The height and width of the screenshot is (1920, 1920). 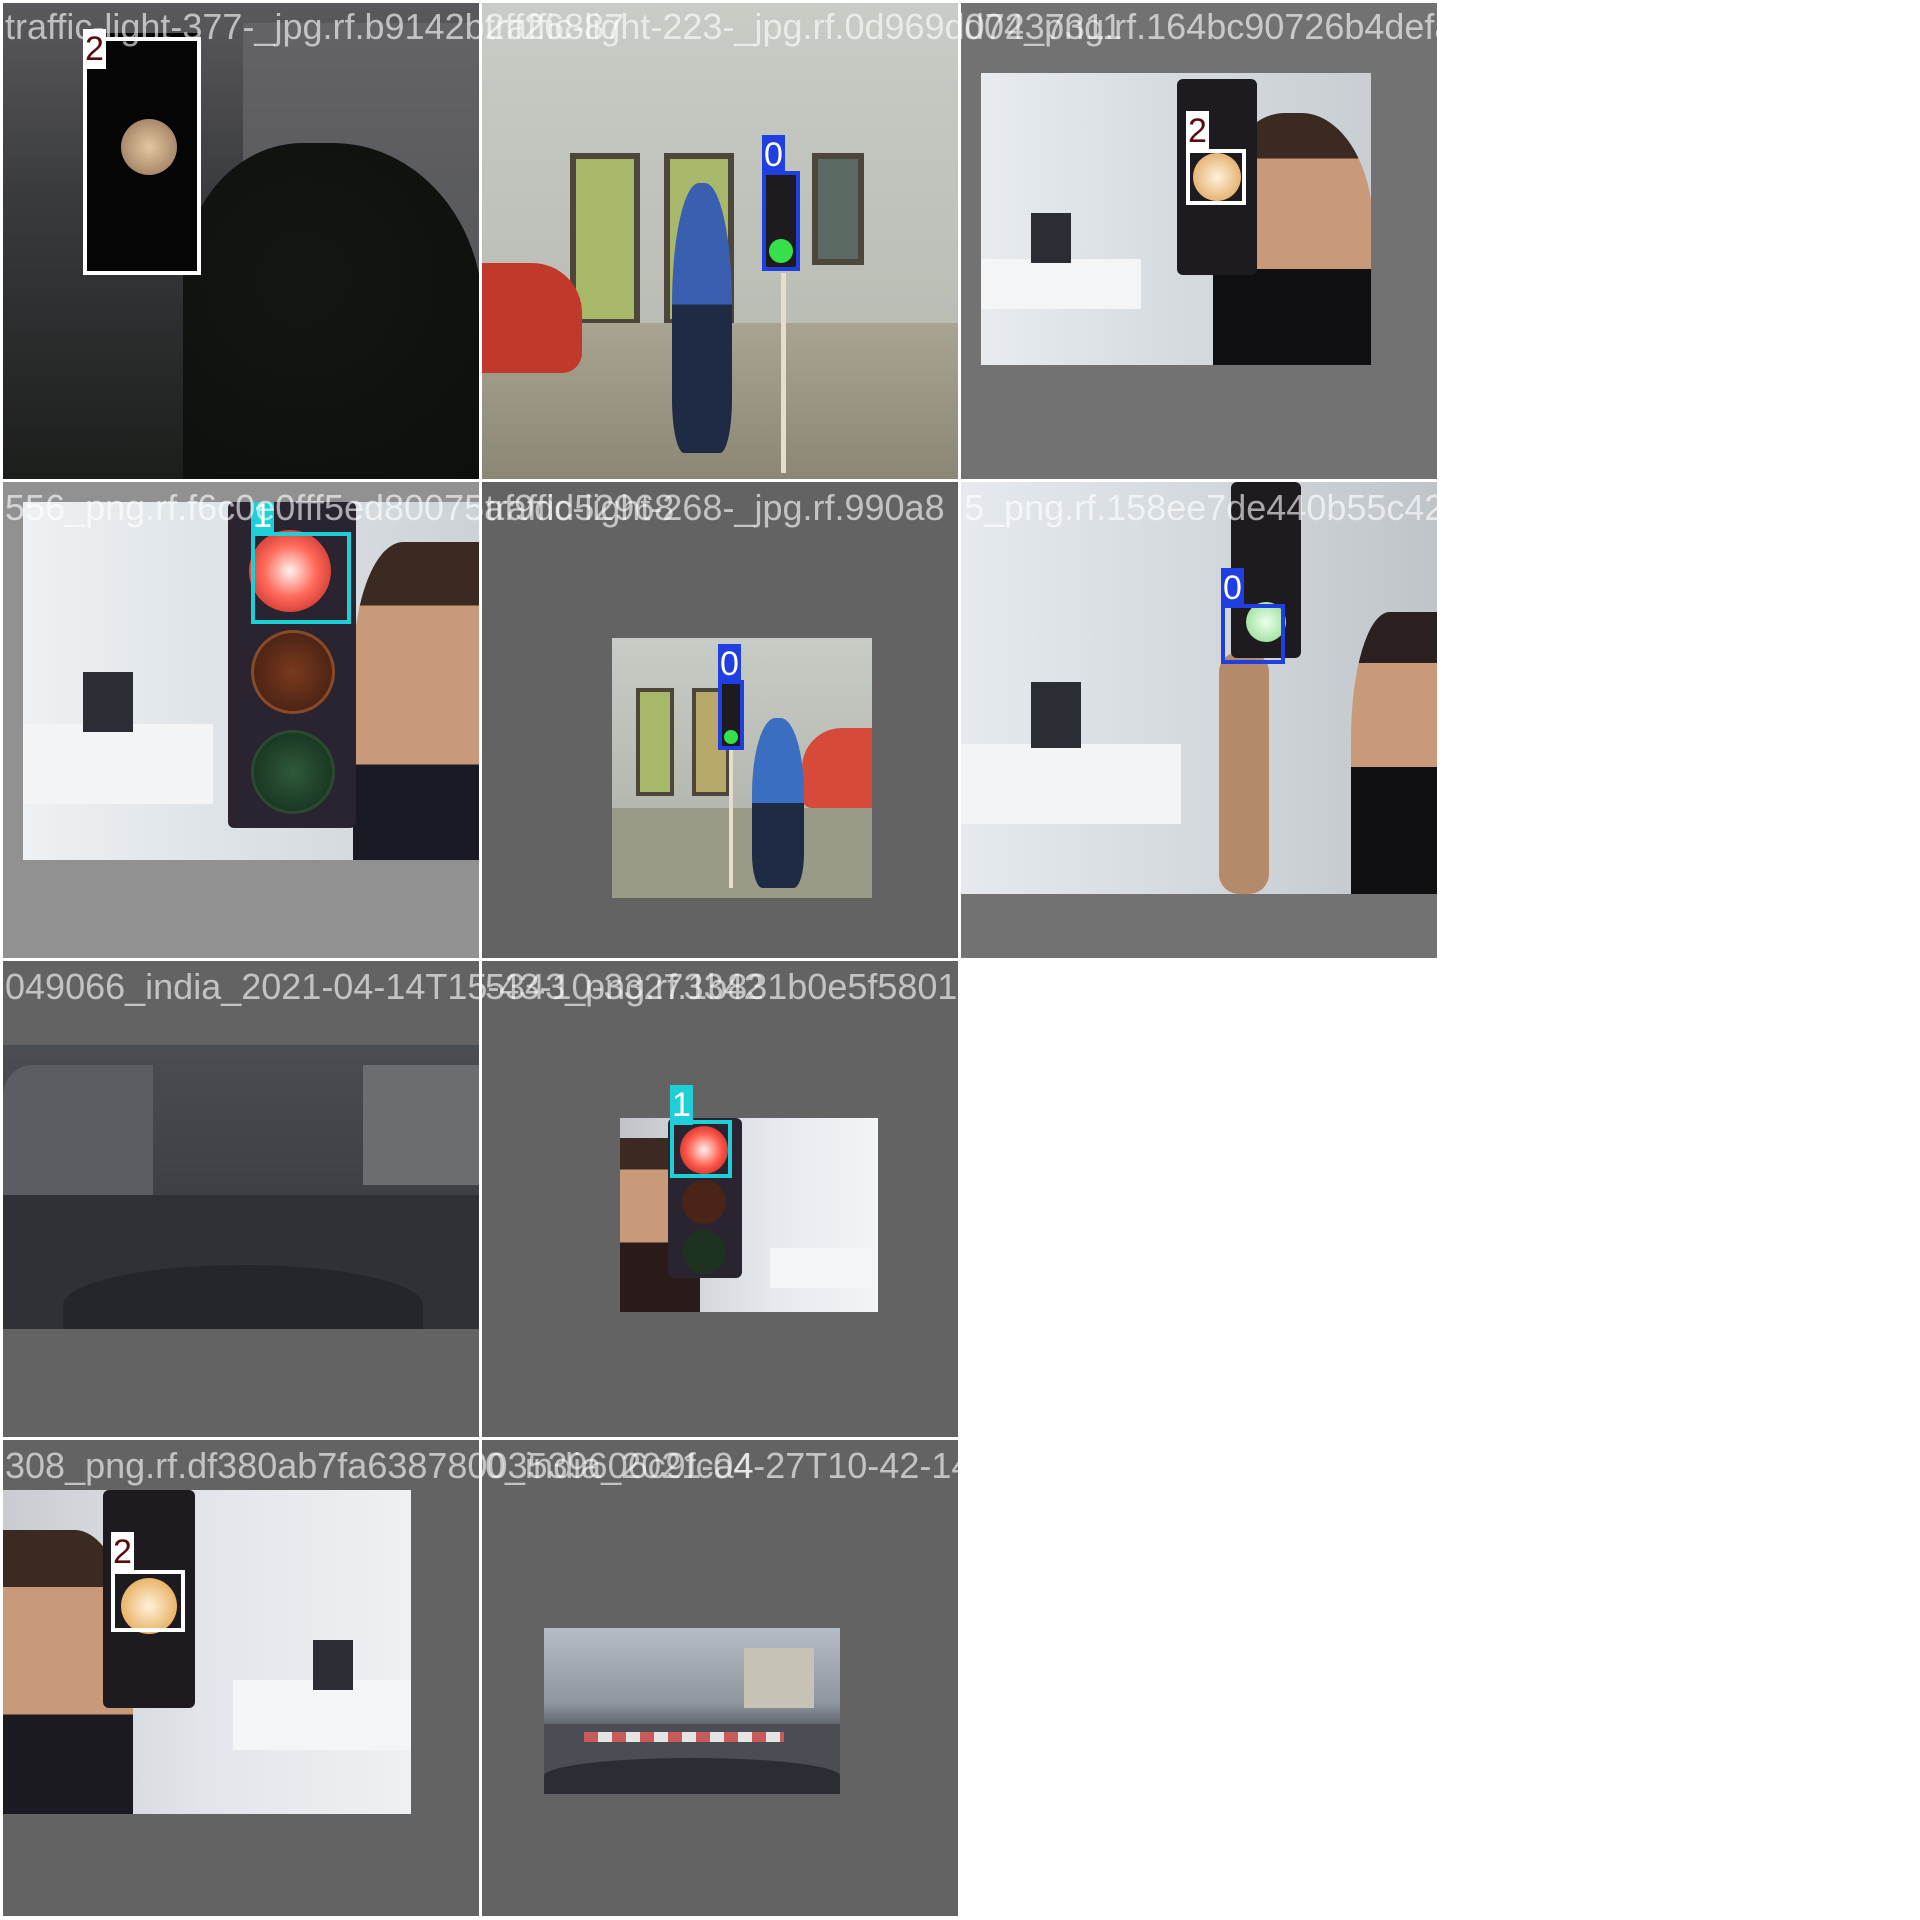 What do you see at coordinates (421, 1125) in the screenshot?
I see `building-right` at bounding box center [421, 1125].